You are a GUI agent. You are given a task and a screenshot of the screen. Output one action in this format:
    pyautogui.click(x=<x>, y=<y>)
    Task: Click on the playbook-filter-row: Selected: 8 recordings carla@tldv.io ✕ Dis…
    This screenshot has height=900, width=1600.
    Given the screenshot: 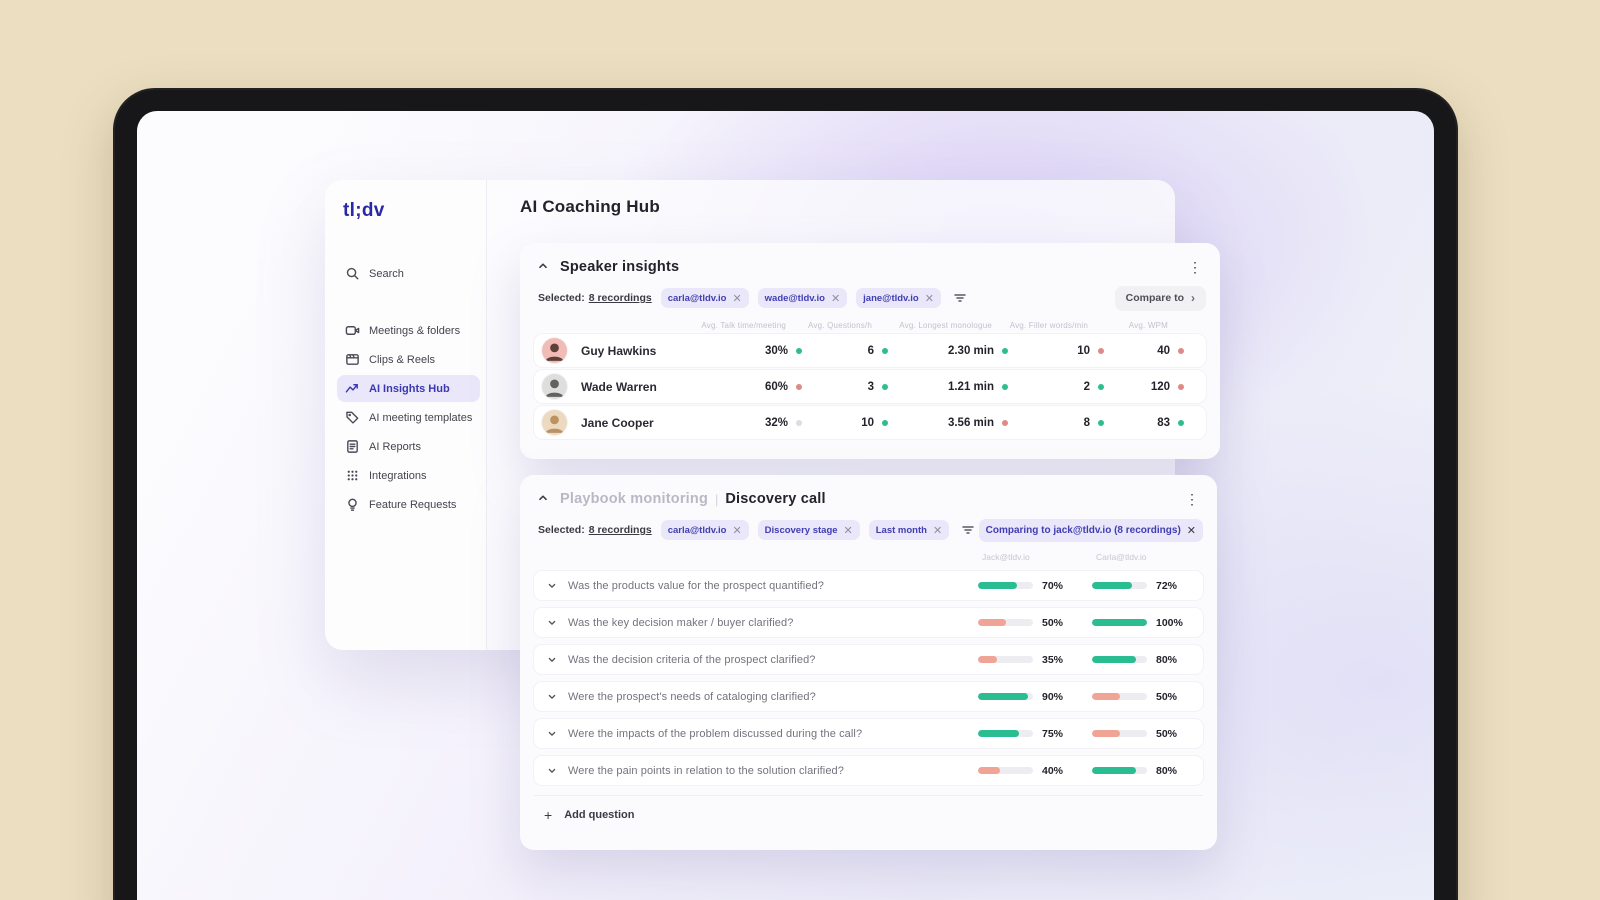 What is the action you would take?
    pyautogui.click(x=868, y=530)
    